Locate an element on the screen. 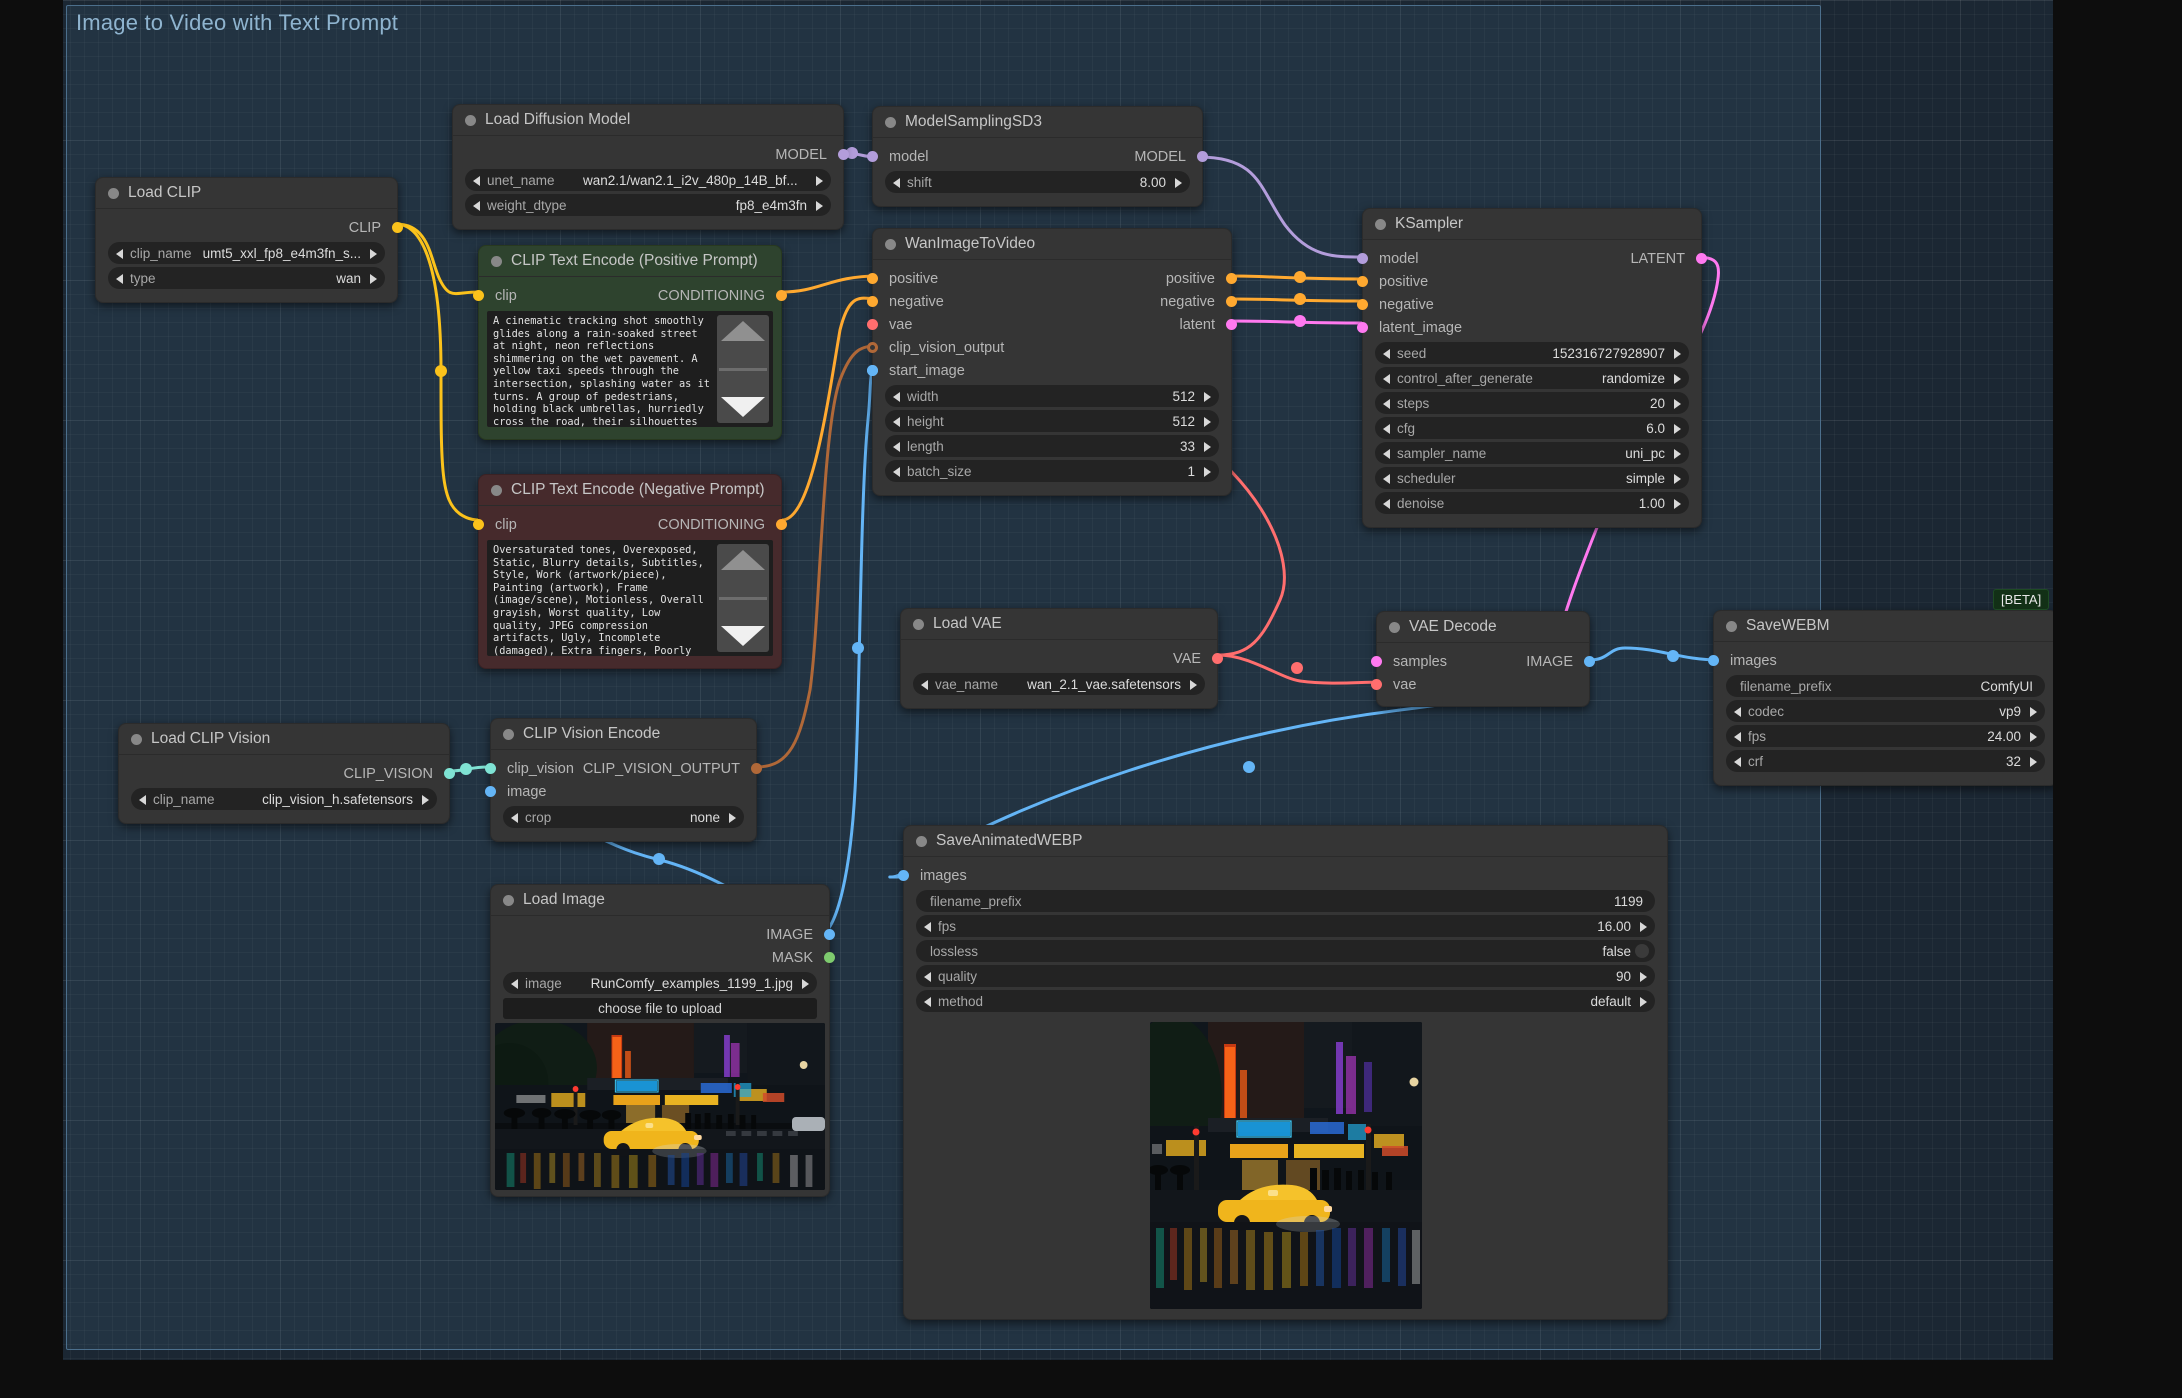  io-slot-row-start-image: start_image is located at coordinates (1049, 370).